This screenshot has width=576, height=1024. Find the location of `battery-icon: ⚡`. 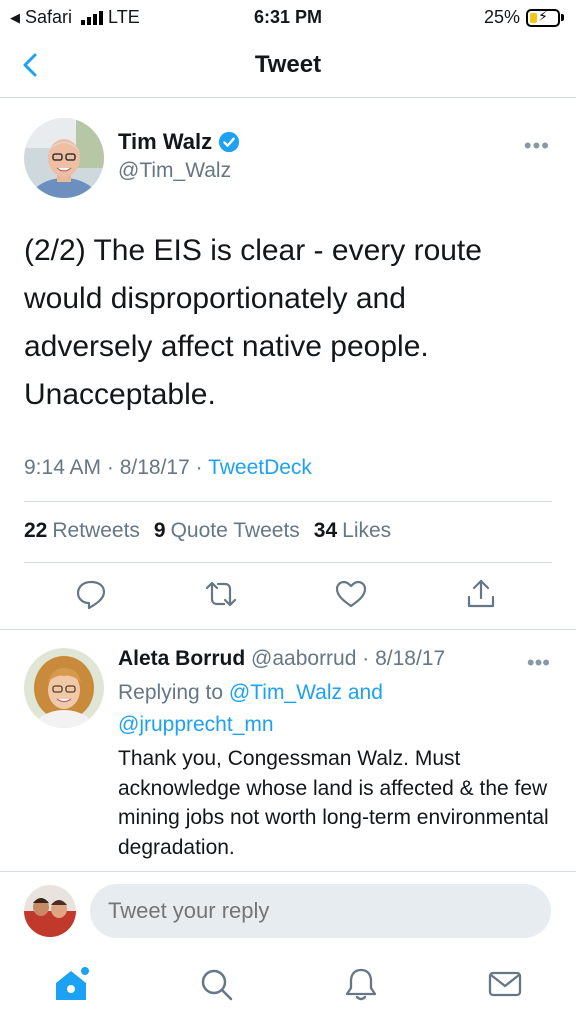

battery-icon: ⚡ is located at coordinates (543, 17).